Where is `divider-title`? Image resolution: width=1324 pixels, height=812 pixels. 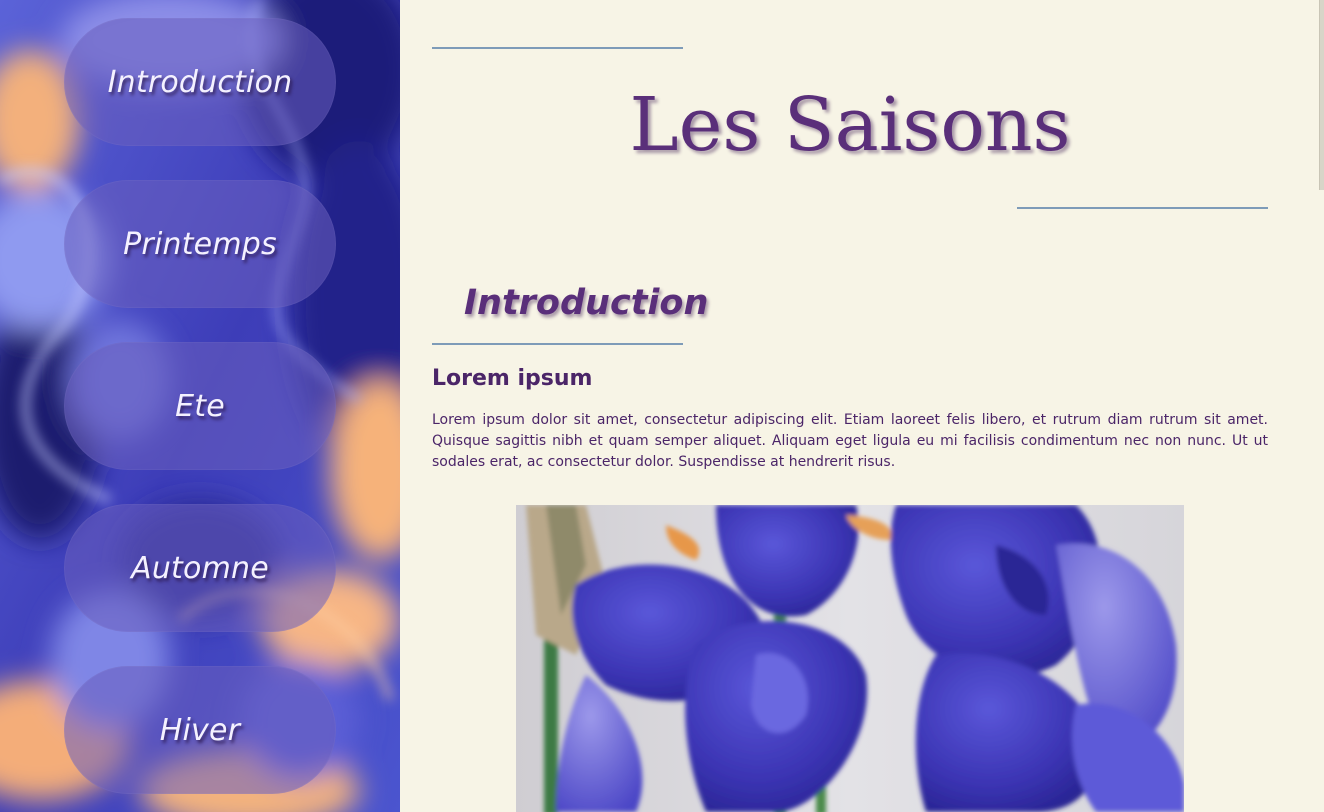
divider-title is located at coordinates (1142, 208).